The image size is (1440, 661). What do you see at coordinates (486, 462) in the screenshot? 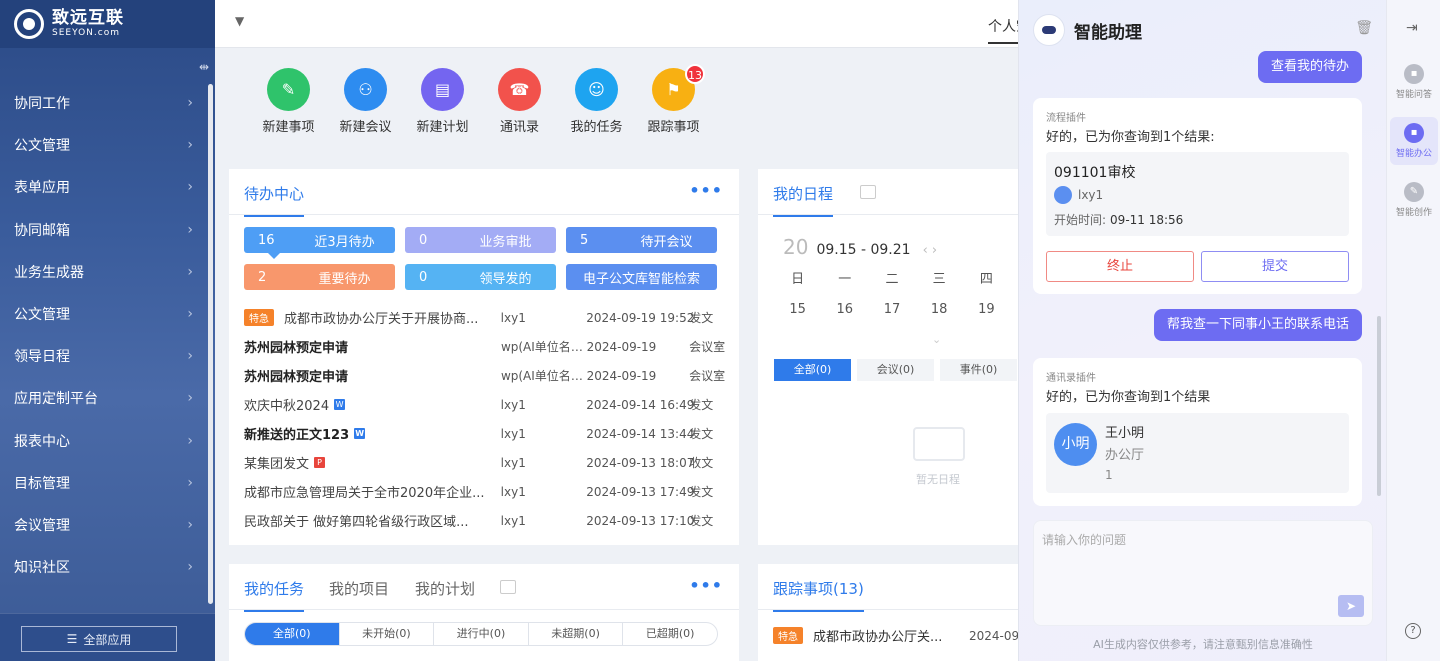
I see `table-row: 某集团发文 P lxy1 2024-09-13 18:07 收文` at bounding box center [486, 462].